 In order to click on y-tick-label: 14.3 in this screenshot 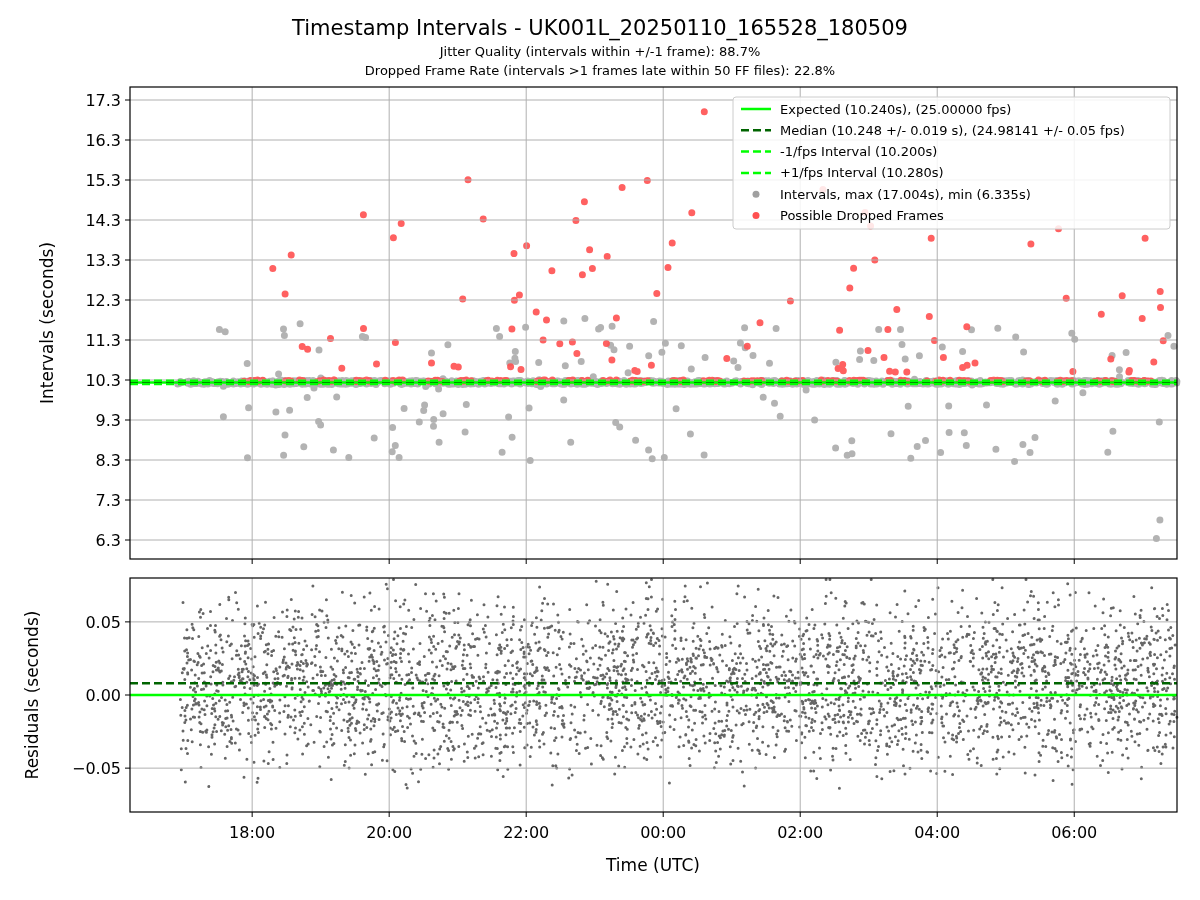, I will do `click(103, 220)`.